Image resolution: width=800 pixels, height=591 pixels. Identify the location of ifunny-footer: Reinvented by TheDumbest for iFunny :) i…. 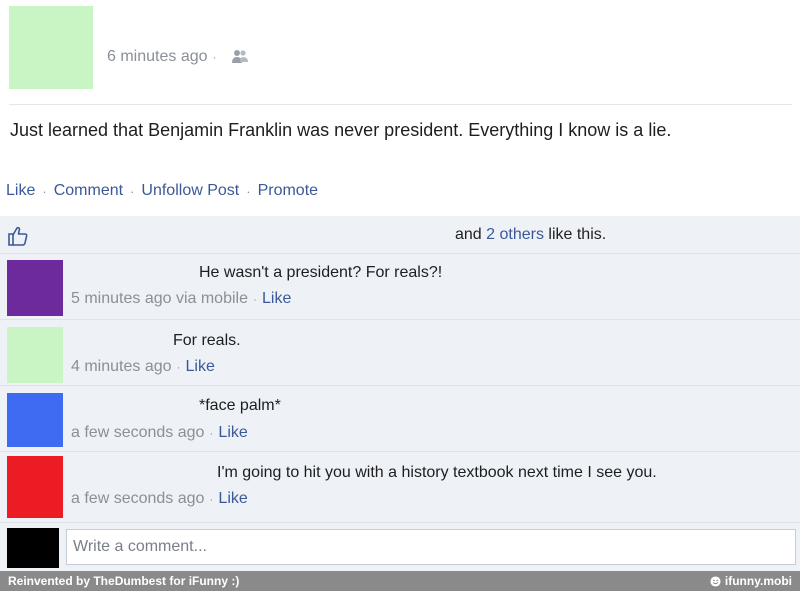
(400, 581).